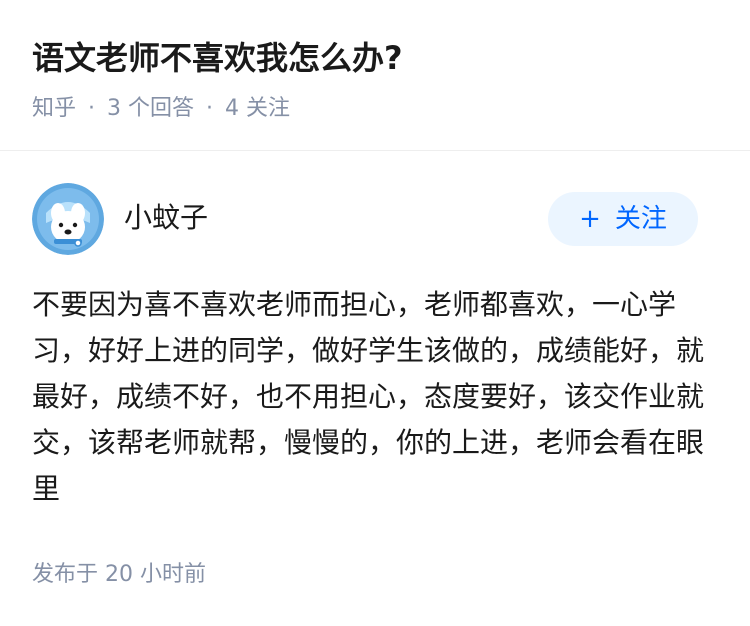 This screenshot has height=626, width=750. What do you see at coordinates (65, 574) in the screenshot?
I see `publish-label: 发布于` at bounding box center [65, 574].